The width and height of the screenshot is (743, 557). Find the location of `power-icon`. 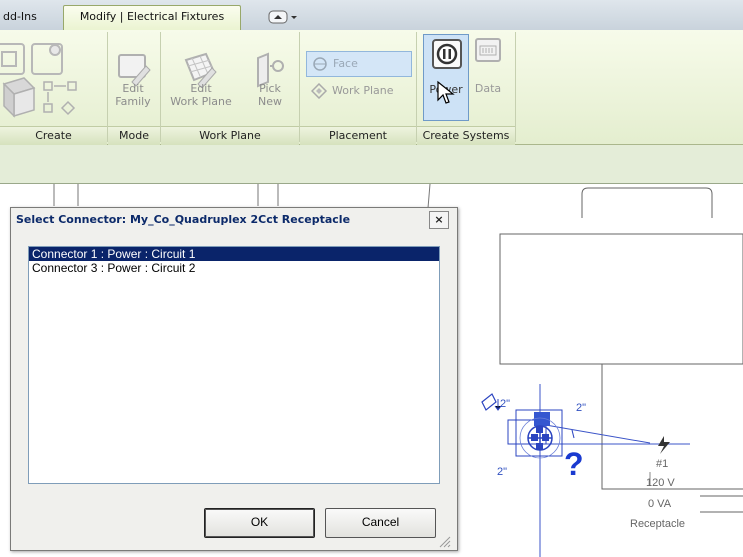

power-icon is located at coordinates (447, 54).